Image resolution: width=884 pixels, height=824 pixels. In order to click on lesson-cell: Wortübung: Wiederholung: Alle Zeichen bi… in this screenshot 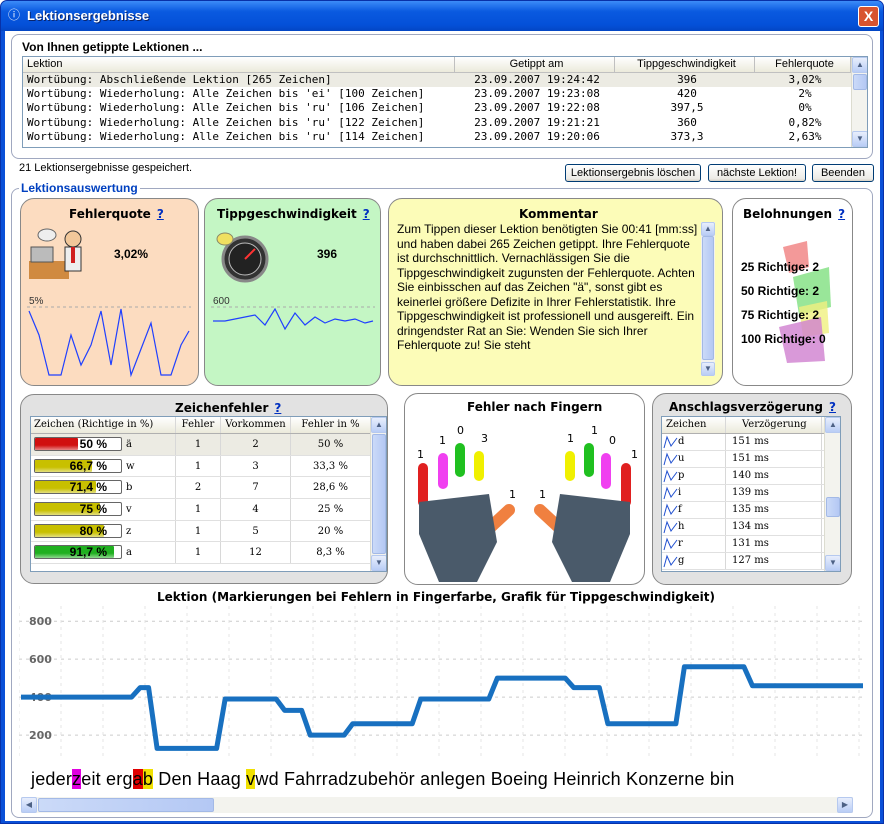, I will do `click(226, 108)`.